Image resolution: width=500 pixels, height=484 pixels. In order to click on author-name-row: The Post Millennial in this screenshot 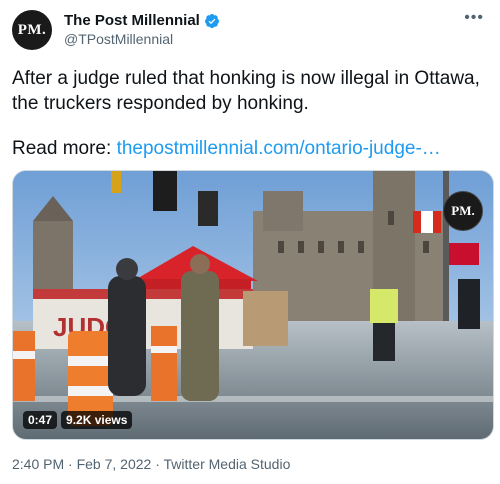, I will do `click(142, 20)`.